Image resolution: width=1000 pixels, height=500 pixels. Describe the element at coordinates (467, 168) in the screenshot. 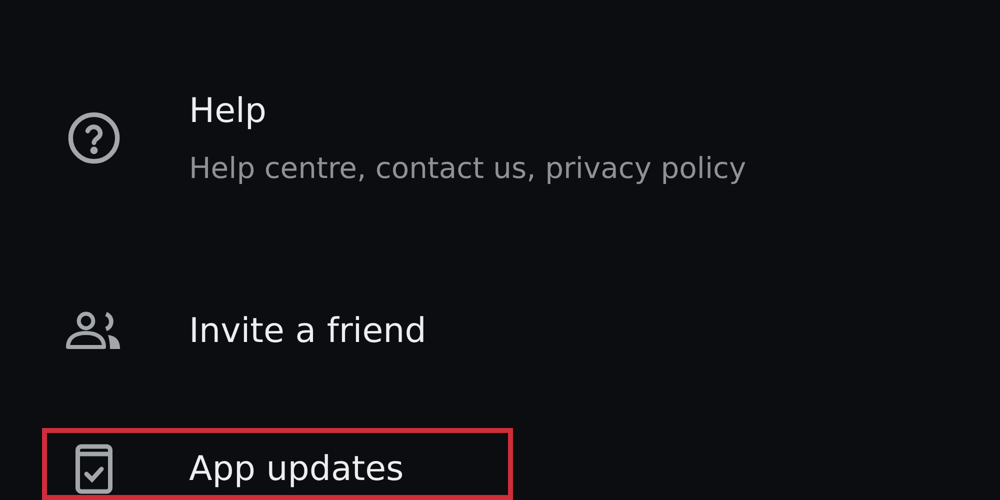

I see `item-subtitle: Help centre, contact us, privacy policy` at that location.